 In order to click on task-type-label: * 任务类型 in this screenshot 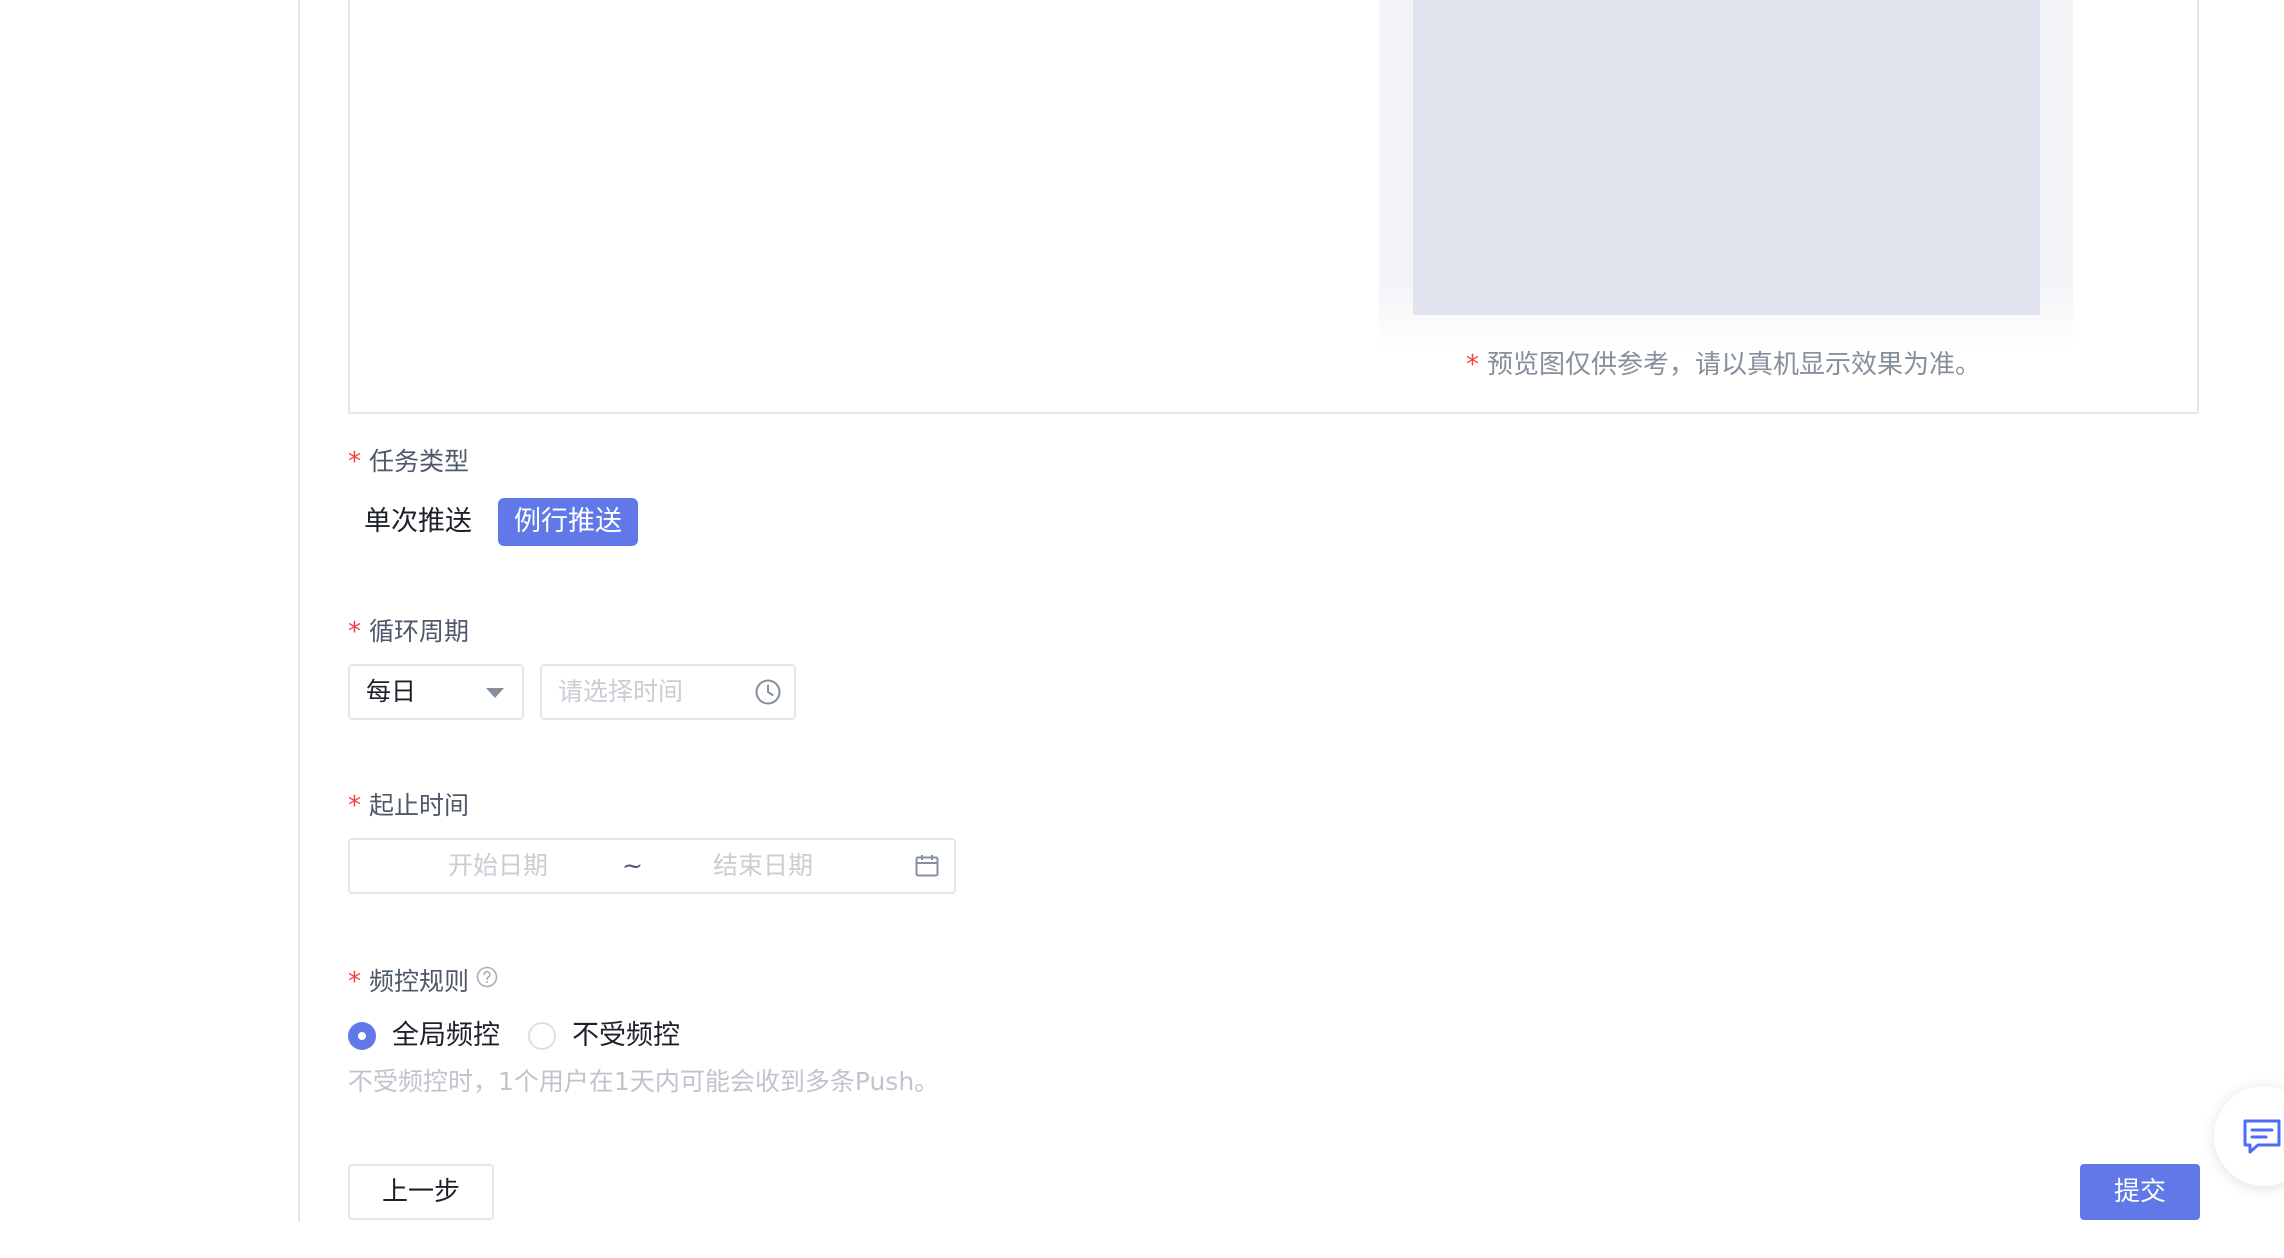, I will do `click(408, 460)`.